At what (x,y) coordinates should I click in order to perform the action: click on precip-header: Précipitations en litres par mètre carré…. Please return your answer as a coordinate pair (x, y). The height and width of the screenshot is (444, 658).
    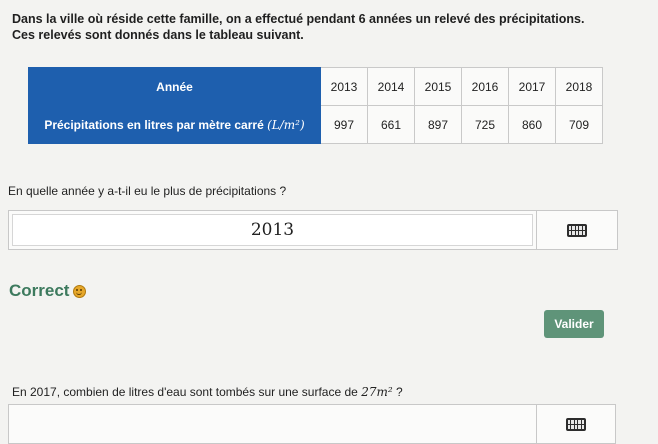
    Looking at the image, I should click on (174, 124).